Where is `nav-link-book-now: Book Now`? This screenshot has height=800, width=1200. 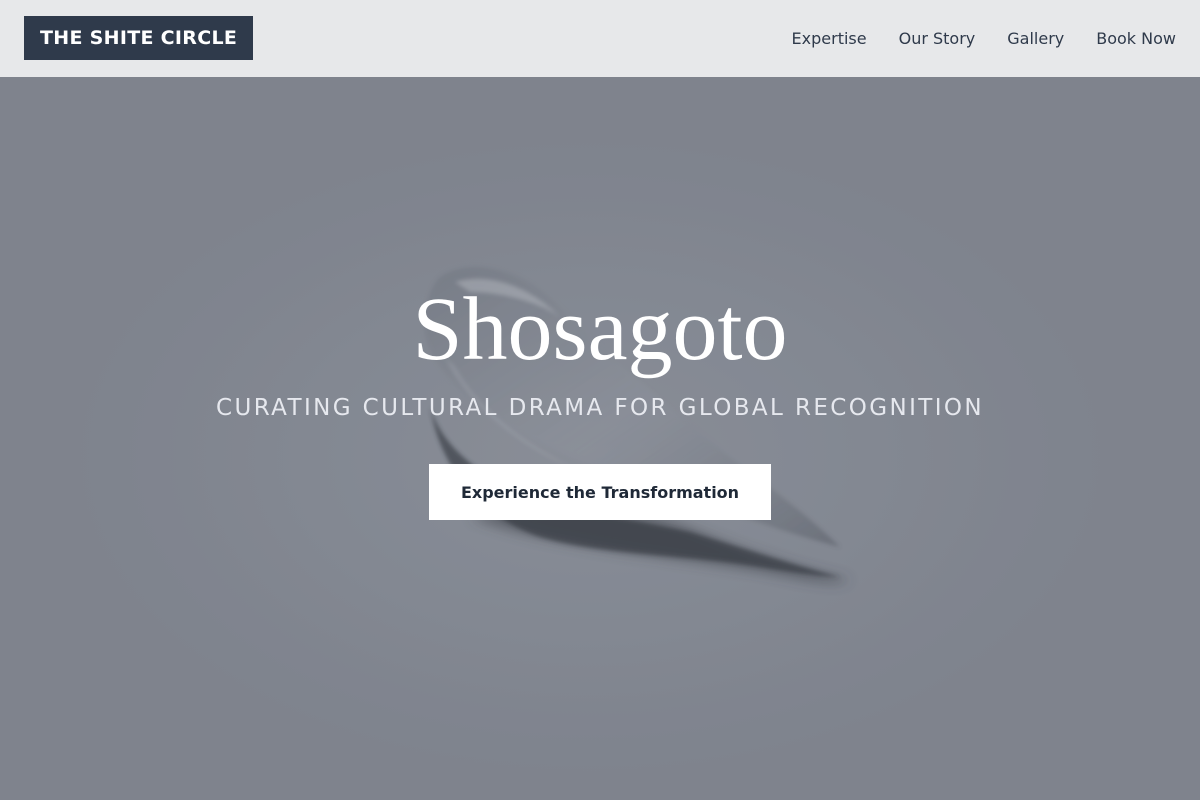
nav-link-book-now: Book Now is located at coordinates (1136, 38).